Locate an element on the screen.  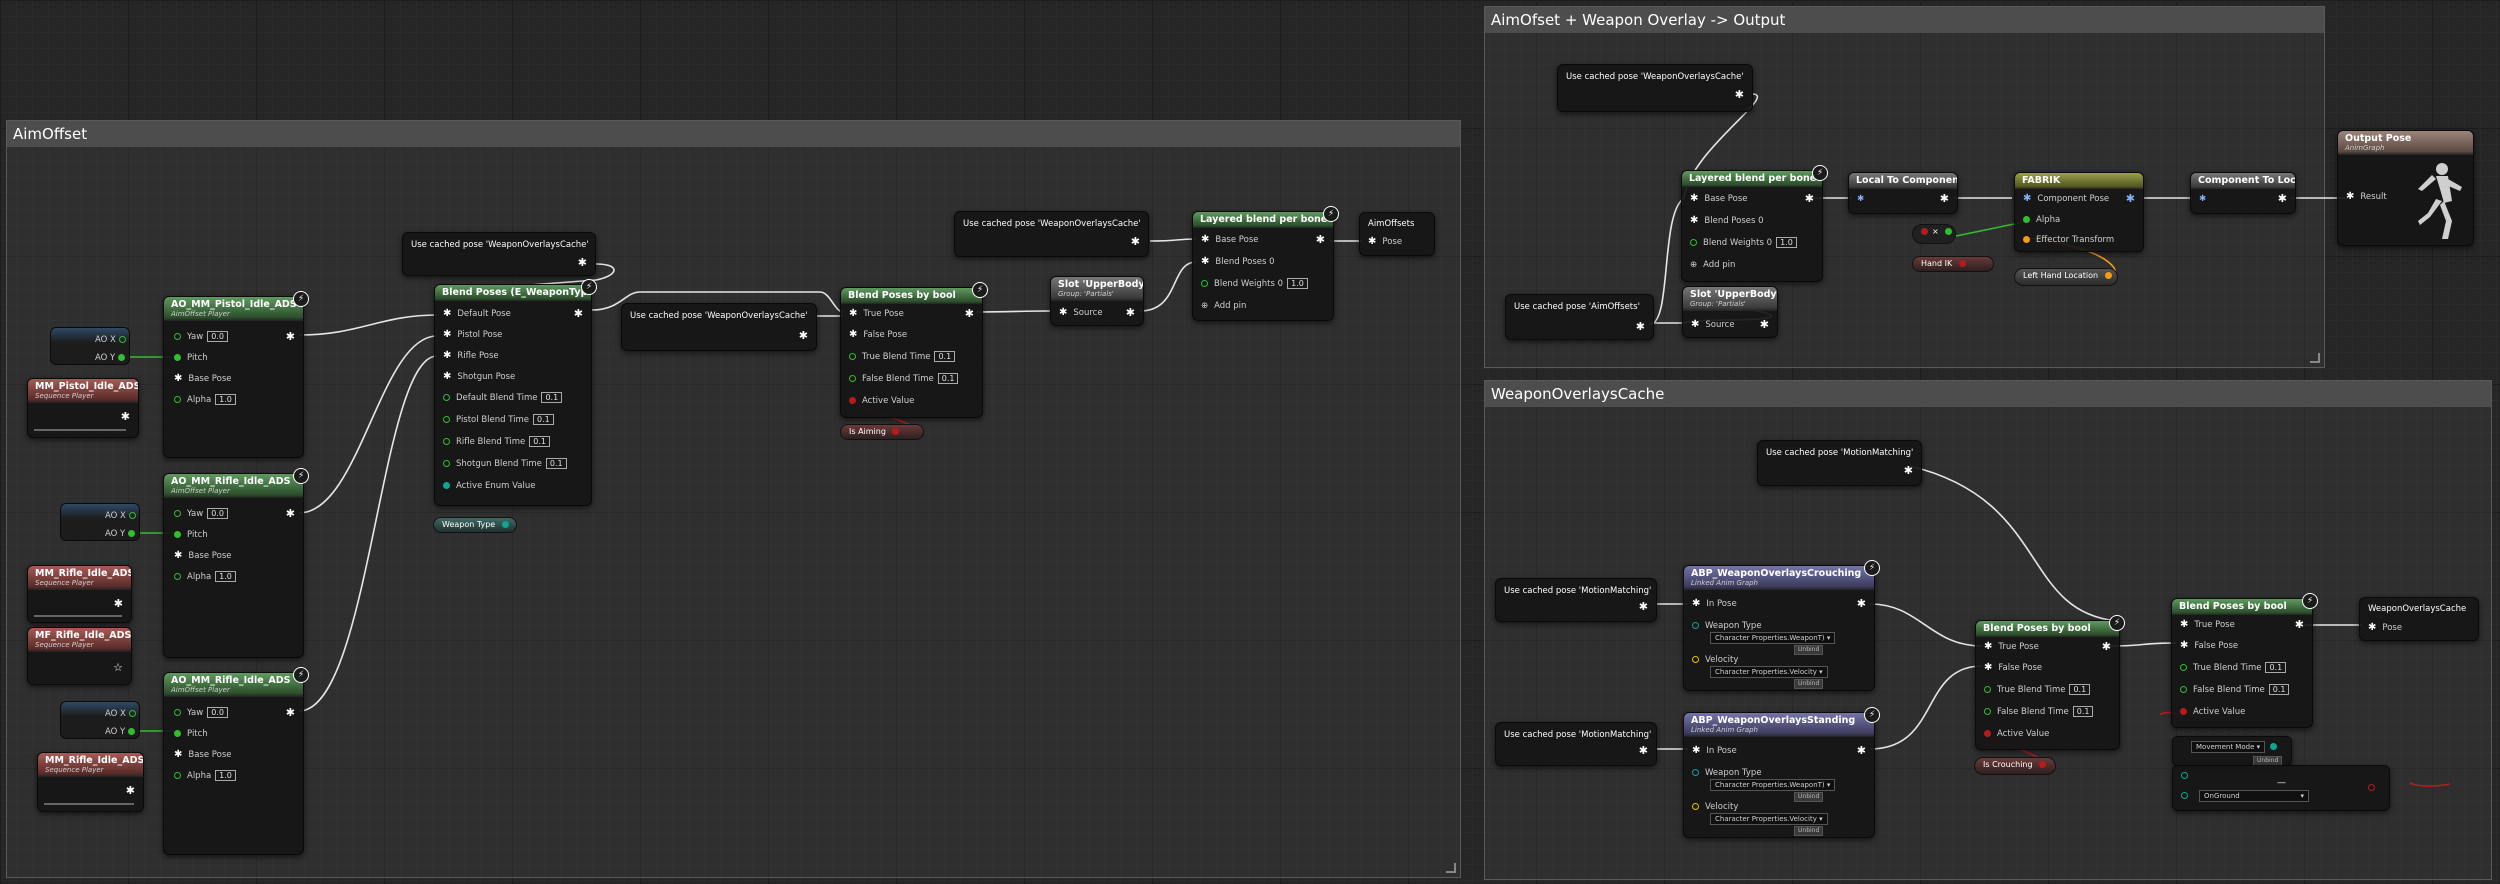
blend-weights-0-pin: Blend Weights 0 1.0 is located at coordinates (1254, 284).